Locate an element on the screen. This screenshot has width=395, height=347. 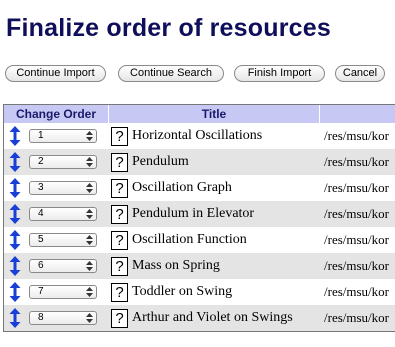
order-select-value: 2 is located at coordinates (41, 161).